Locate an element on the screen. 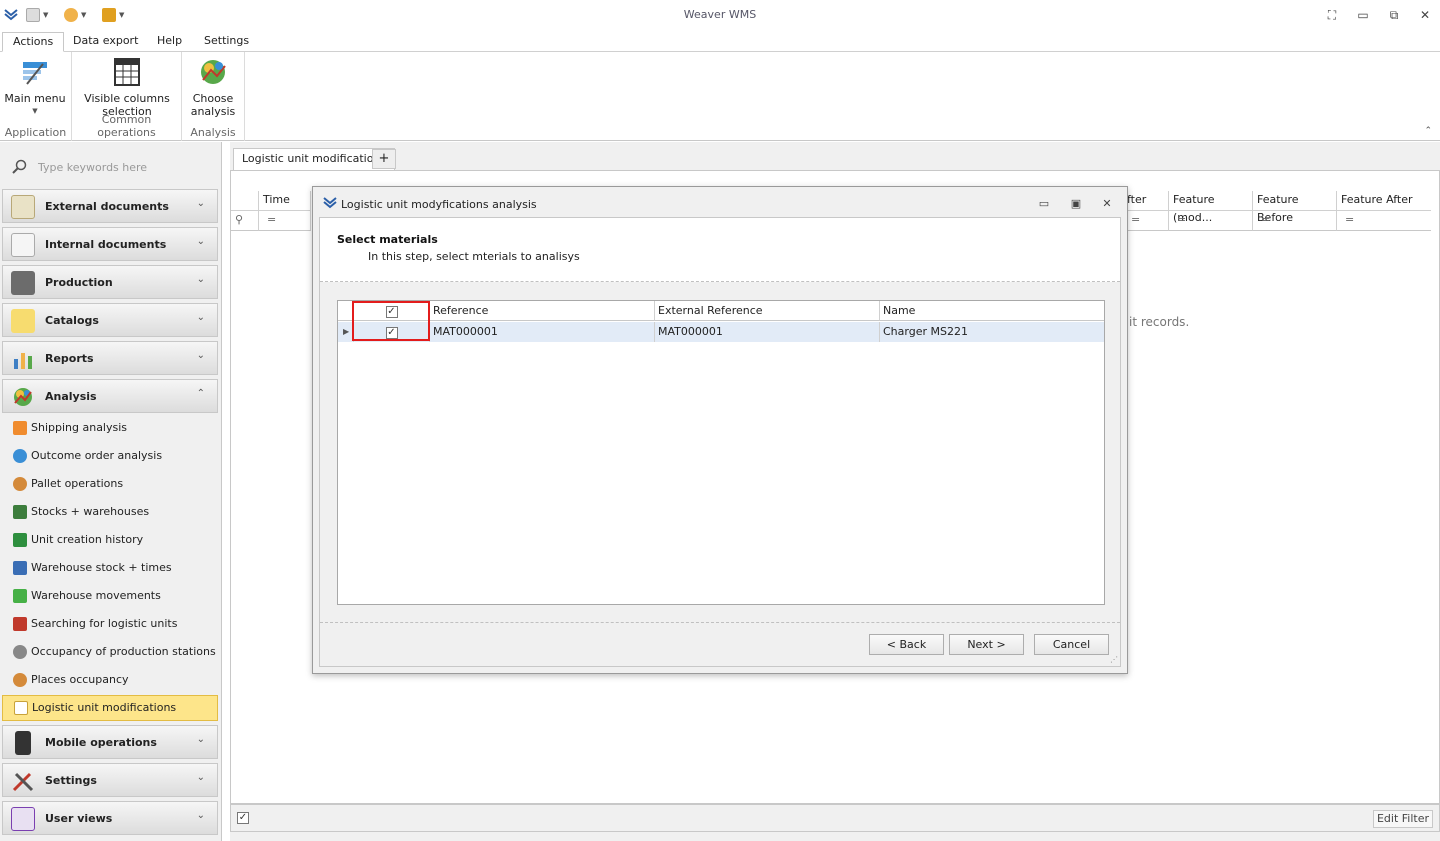 The height and width of the screenshot is (841, 1440). nav-item-occupancy-production-stations: Occupancy of production stations is located at coordinates (110, 652).